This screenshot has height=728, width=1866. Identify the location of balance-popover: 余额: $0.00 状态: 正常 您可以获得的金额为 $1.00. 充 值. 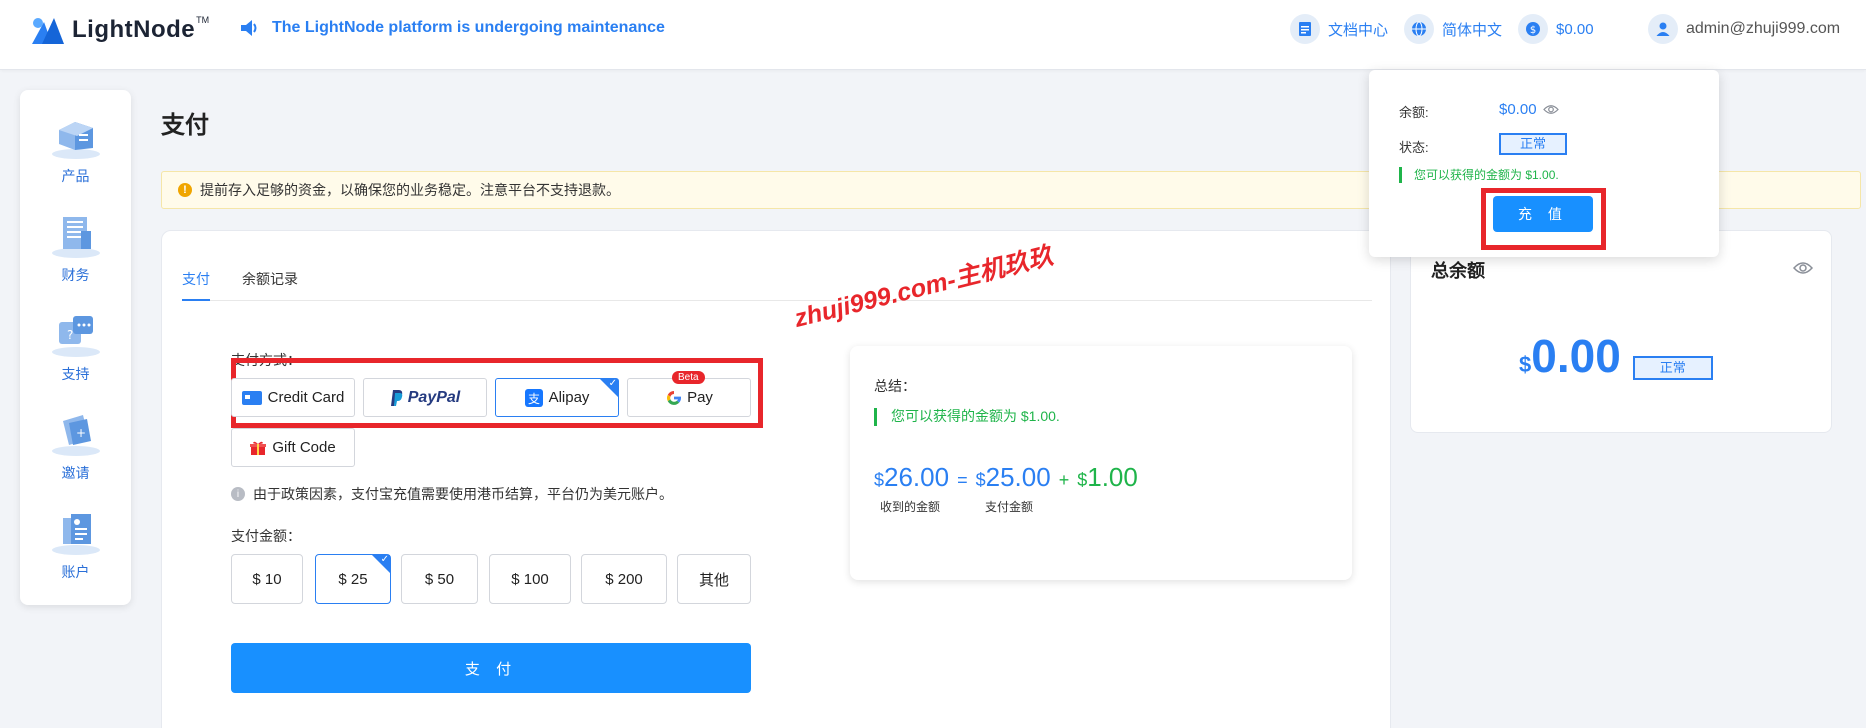
(1544, 163).